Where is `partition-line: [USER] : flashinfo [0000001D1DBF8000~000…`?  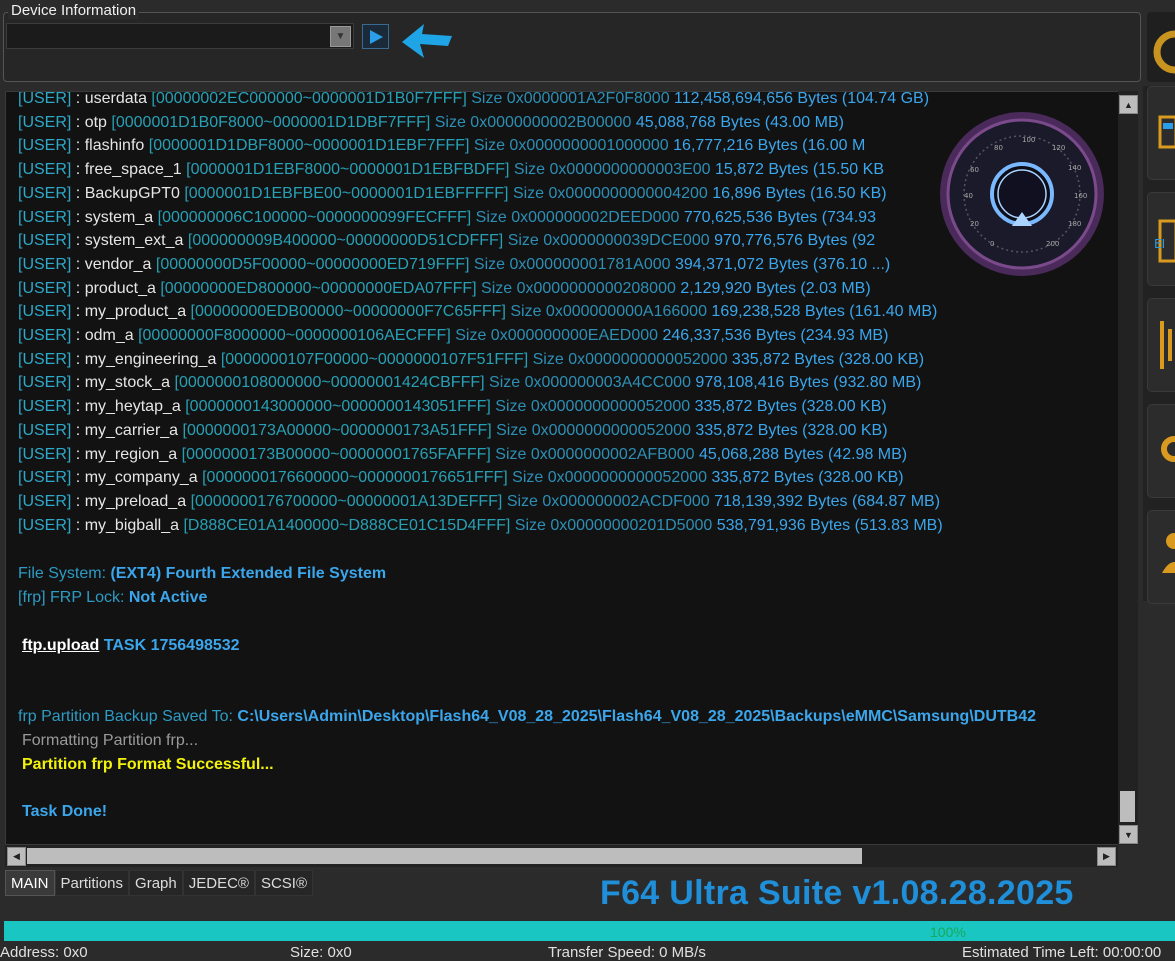
partition-line: [USER] : flashinfo [0000001D1DBF8000~000… is located at coordinates (441, 146).